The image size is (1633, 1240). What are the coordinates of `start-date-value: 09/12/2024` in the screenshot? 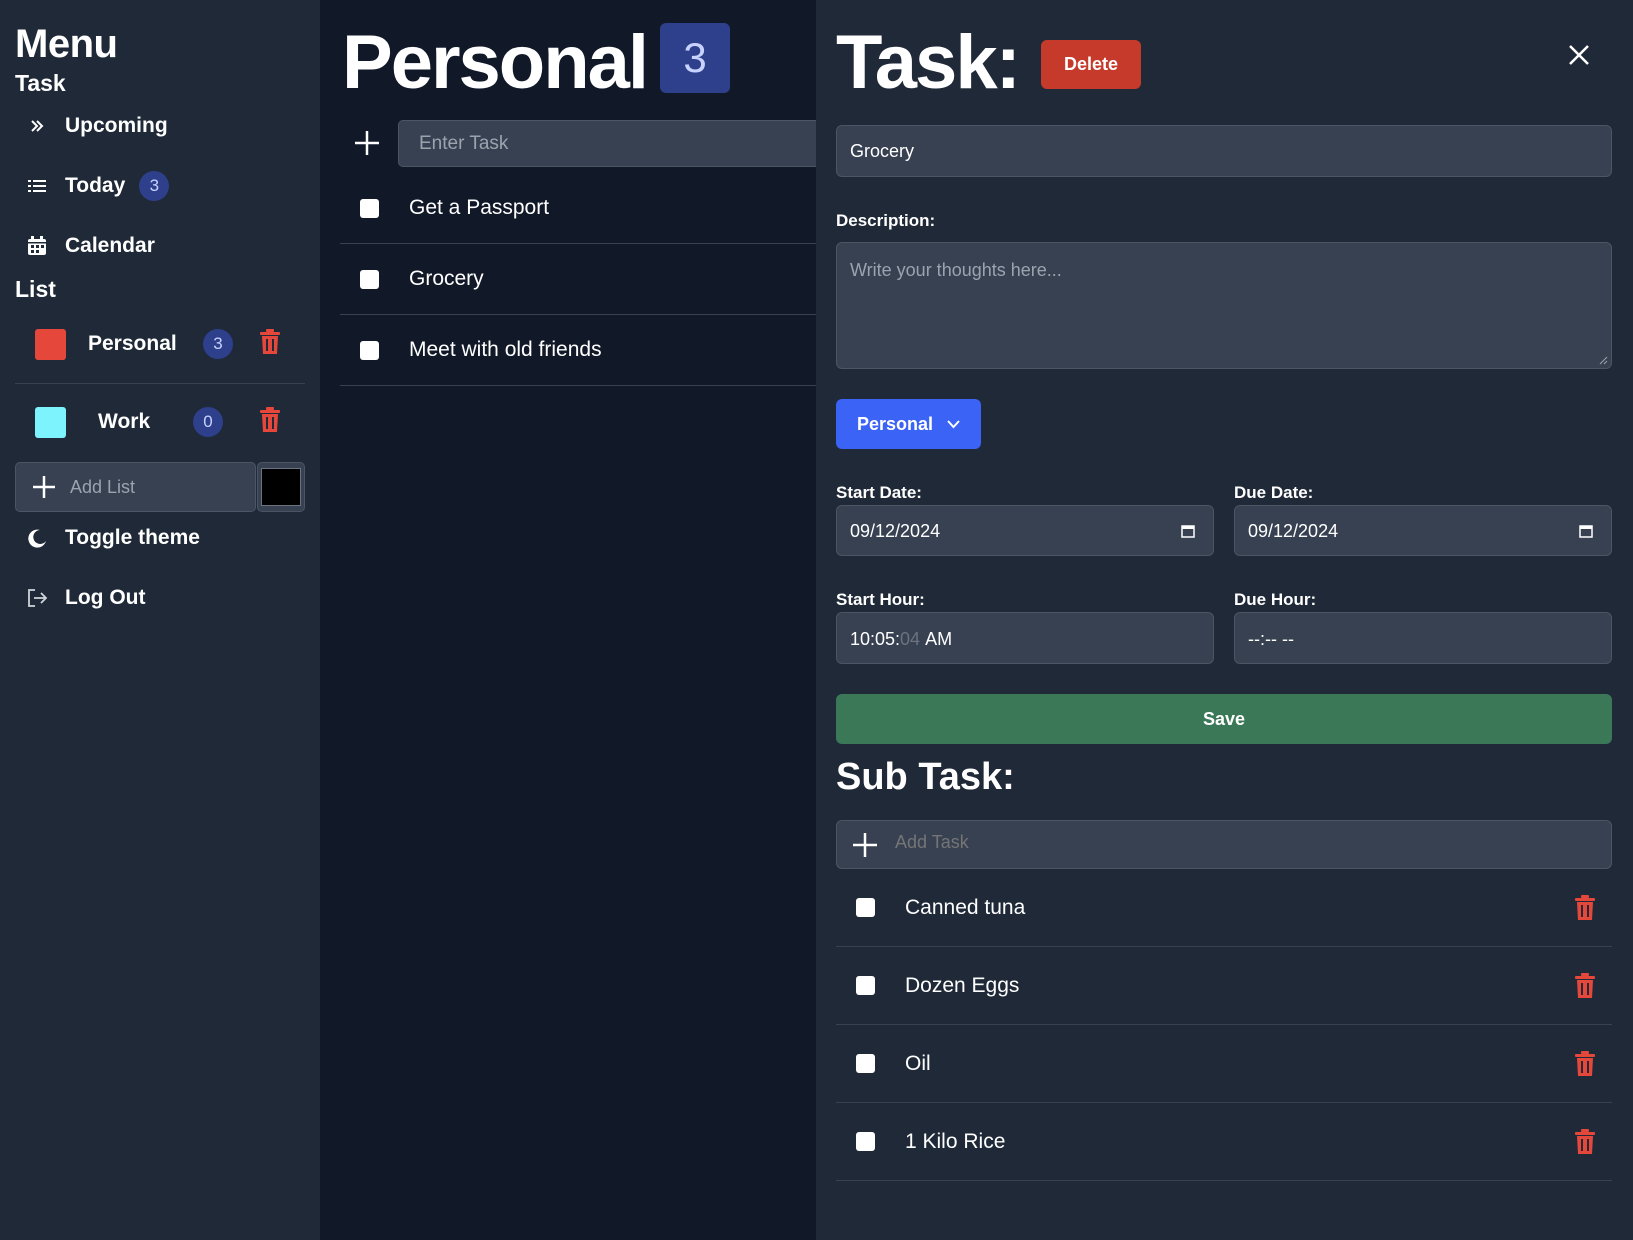 It's located at (895, 531).